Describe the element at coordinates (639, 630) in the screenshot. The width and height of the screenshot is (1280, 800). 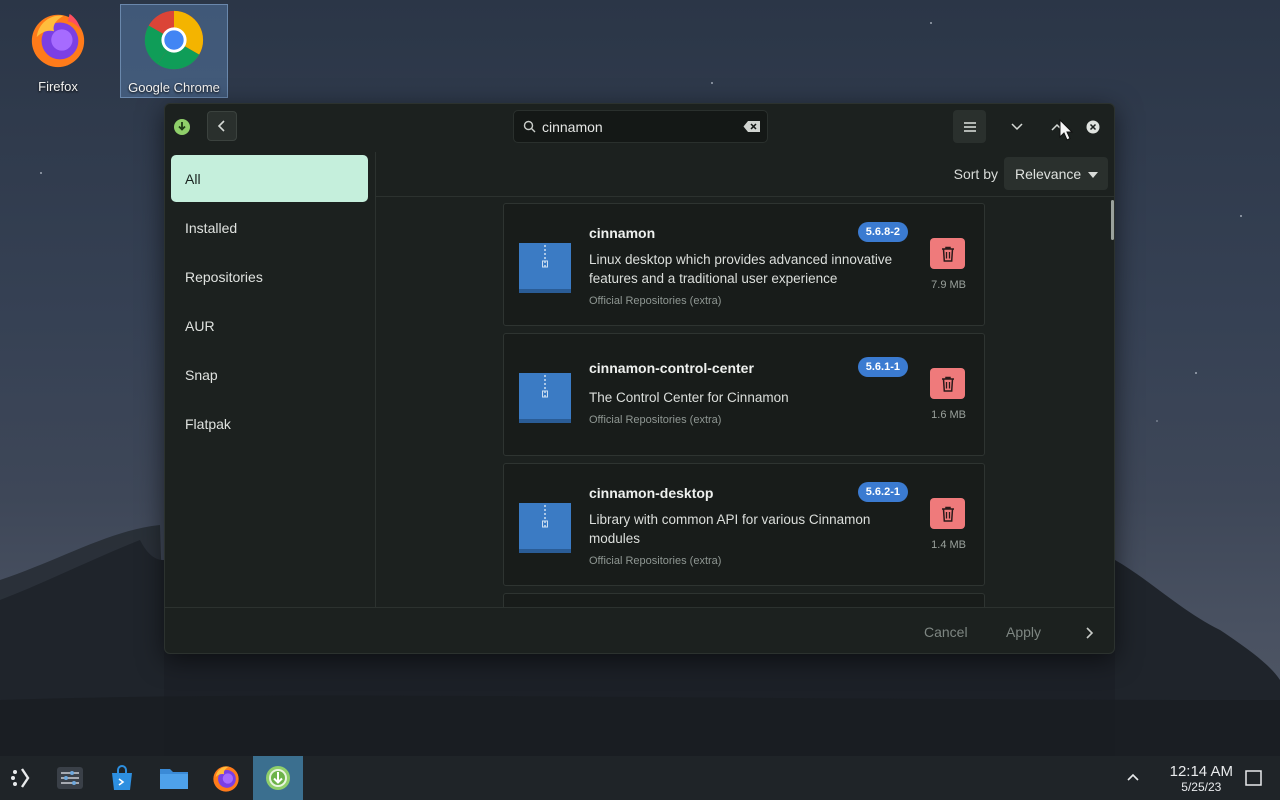
I see `action-footer: Cancel Apply` at that location.